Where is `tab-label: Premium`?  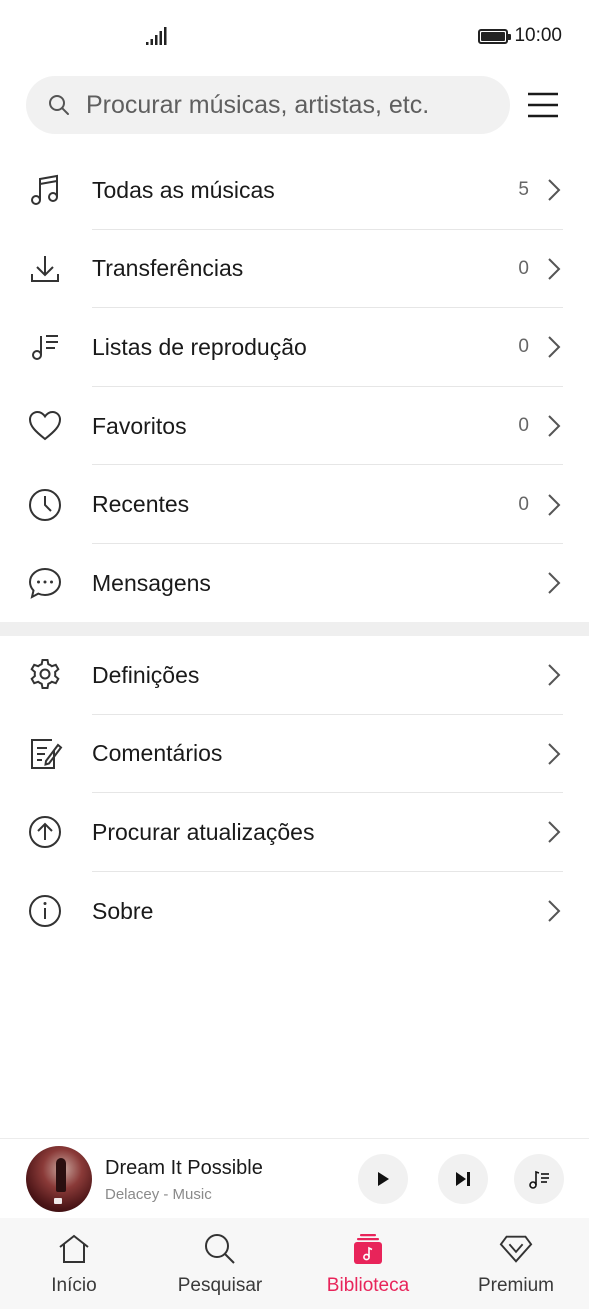
tab-label: Premium is located at coordinates (515, 1285).